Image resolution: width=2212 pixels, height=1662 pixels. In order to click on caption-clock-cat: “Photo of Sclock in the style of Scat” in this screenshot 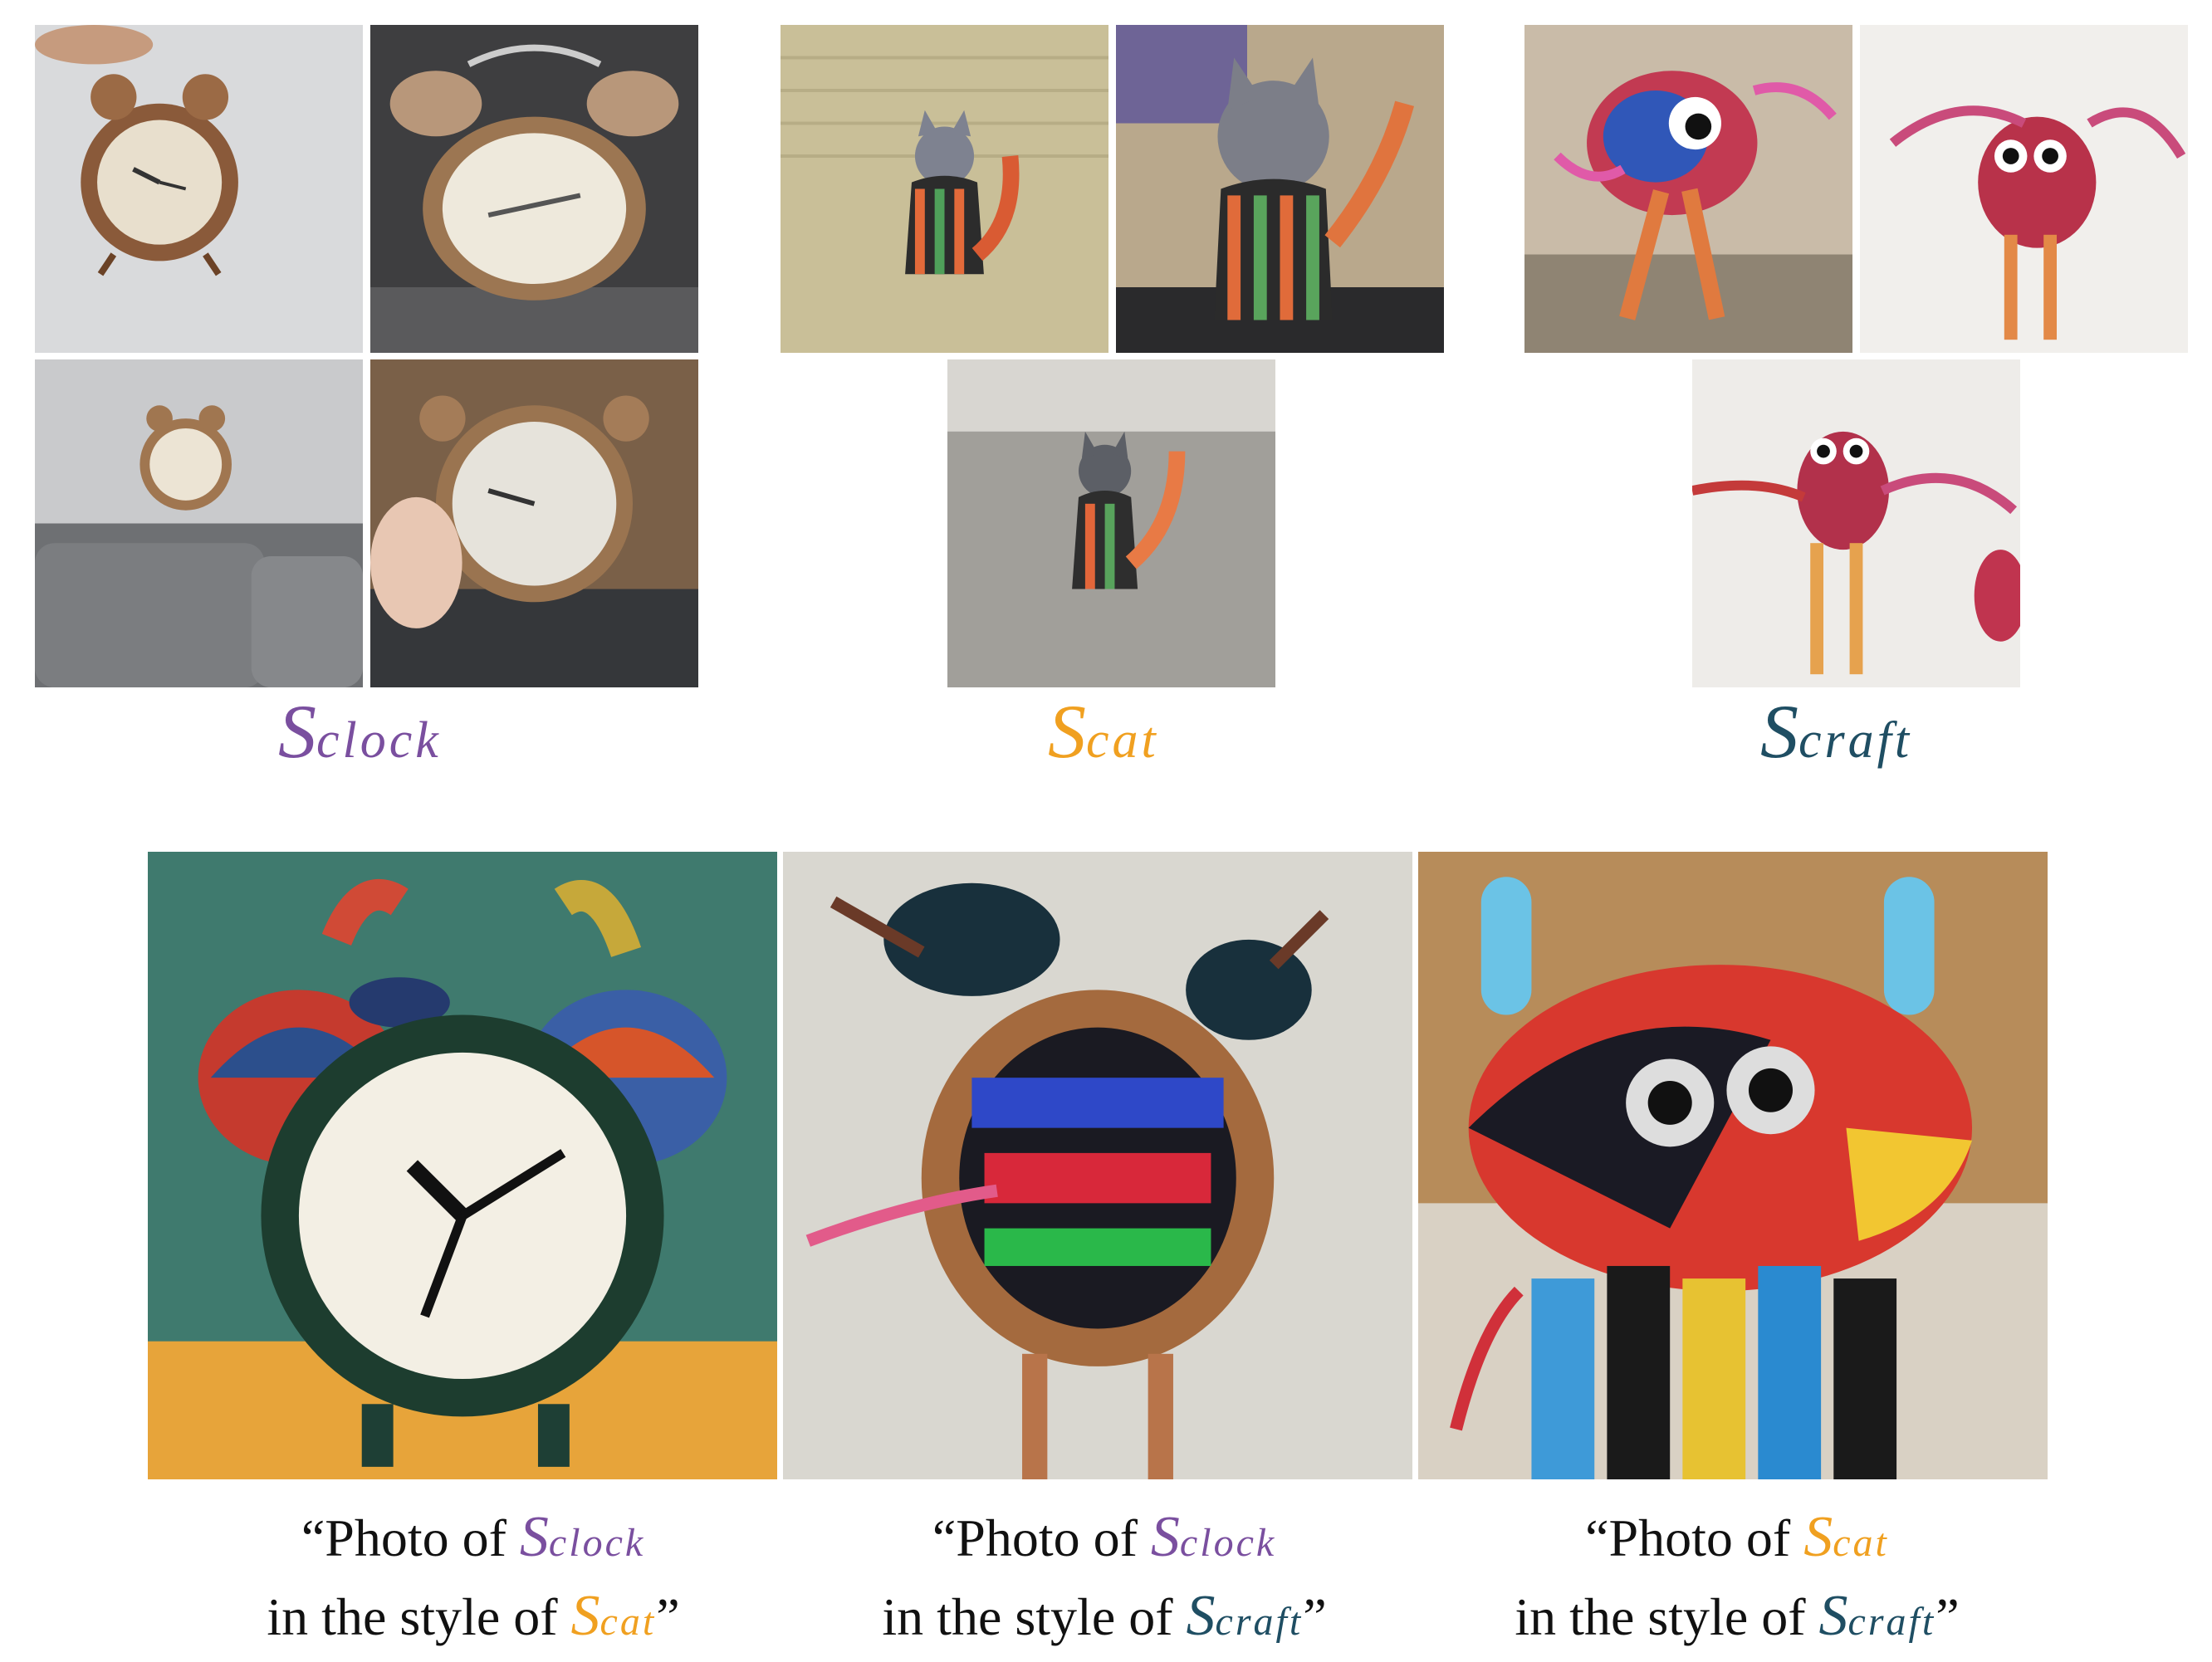, I will do `click(473, 1580)`.